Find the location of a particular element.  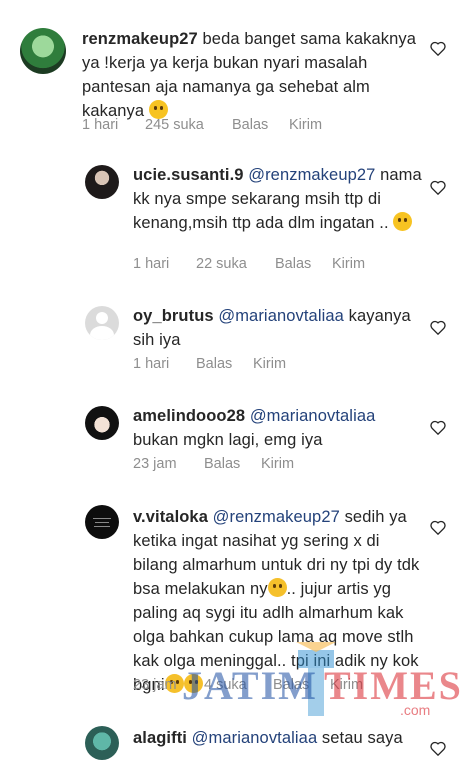

comment-username: amelindooo28 is located at coordinates (189, 416).